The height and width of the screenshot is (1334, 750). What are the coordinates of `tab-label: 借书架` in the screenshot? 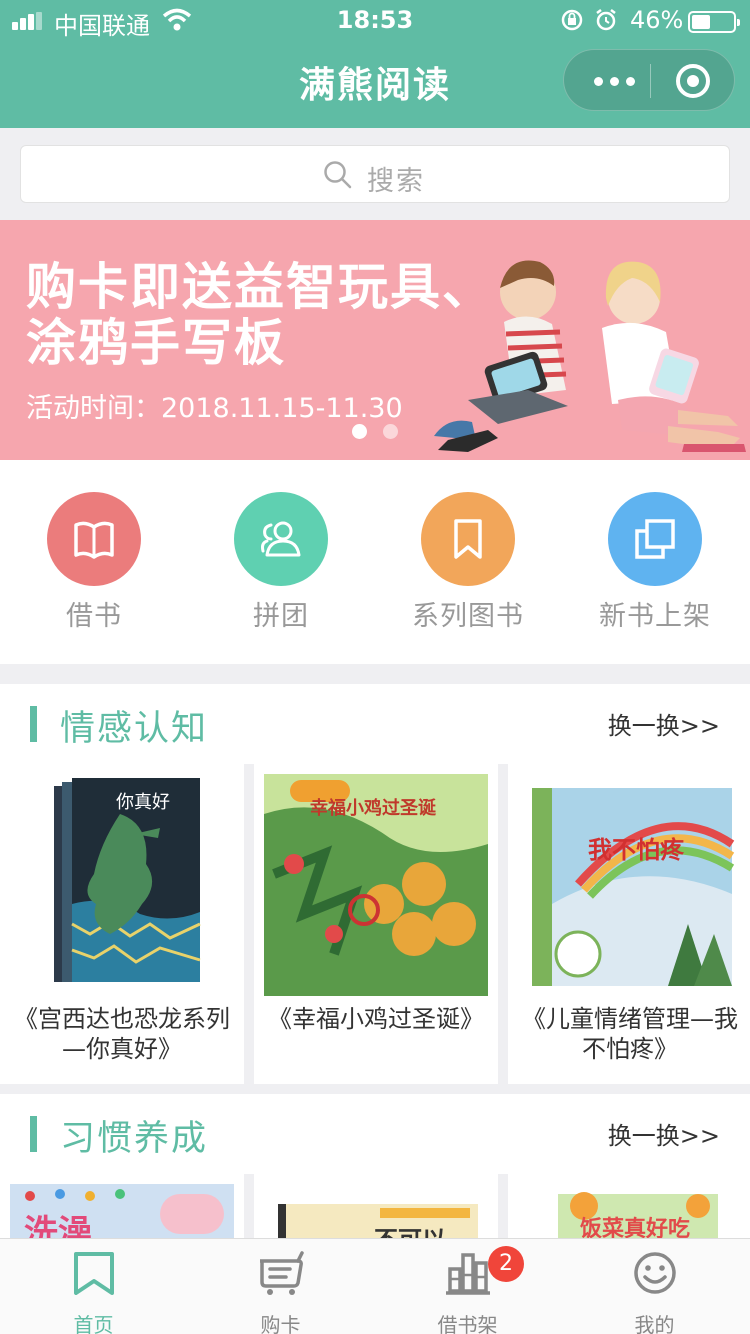 It's located at (467, 1323).